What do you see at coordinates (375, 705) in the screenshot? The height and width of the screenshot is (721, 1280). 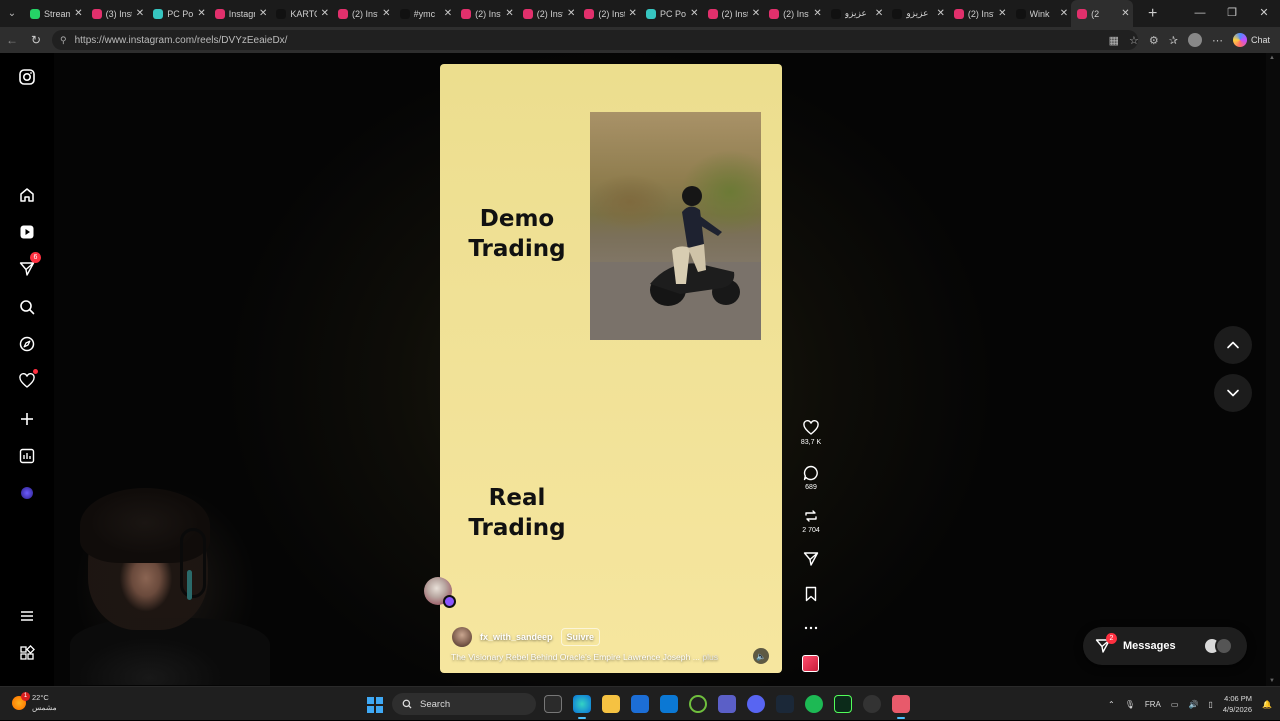 I see `start-button` at bounding box center [375, 705].